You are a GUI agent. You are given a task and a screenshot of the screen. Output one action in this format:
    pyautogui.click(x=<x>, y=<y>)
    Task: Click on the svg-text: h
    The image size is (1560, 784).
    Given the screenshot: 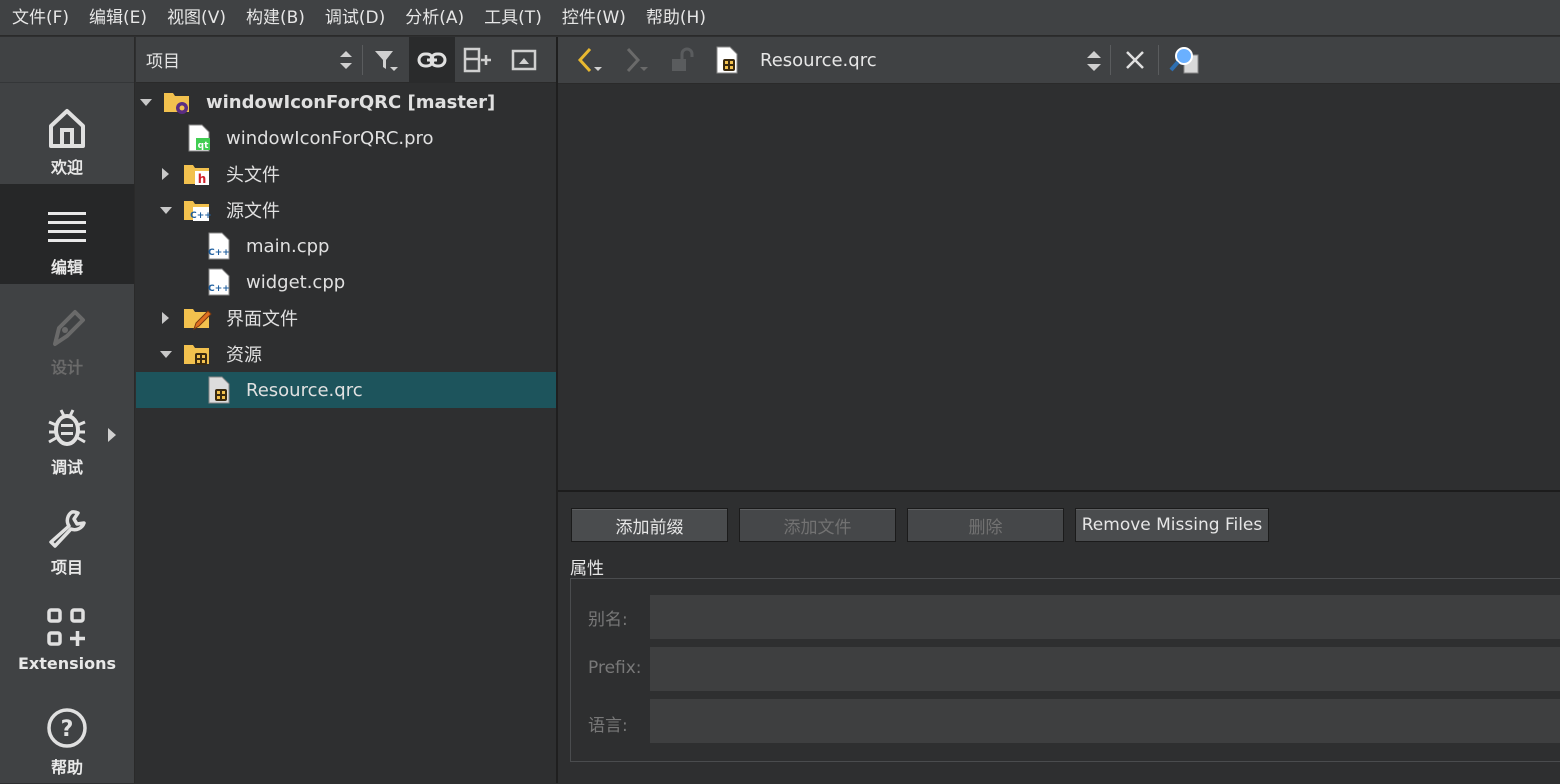 What is the action you would take?
    pyautogui.click(x=202, y=179)
    